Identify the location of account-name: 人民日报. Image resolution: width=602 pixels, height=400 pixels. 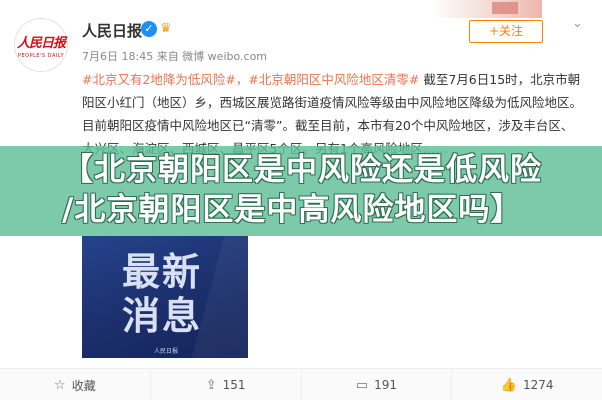
(112, 30).